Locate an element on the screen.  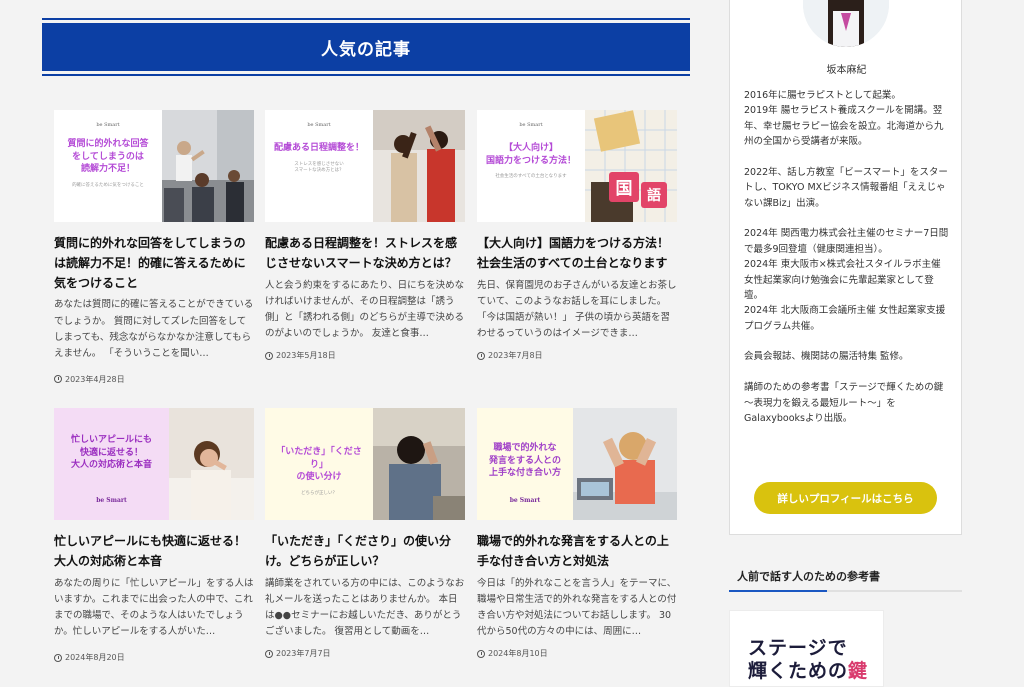
article-date-text: 2023年7月8日 is located at coordinates (515, 356).